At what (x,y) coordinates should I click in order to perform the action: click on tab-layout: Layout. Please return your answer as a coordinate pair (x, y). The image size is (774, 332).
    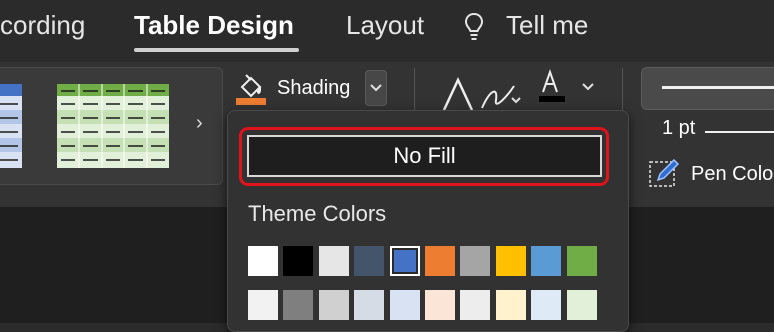
    Looking at the image, I should click on (385, 25).